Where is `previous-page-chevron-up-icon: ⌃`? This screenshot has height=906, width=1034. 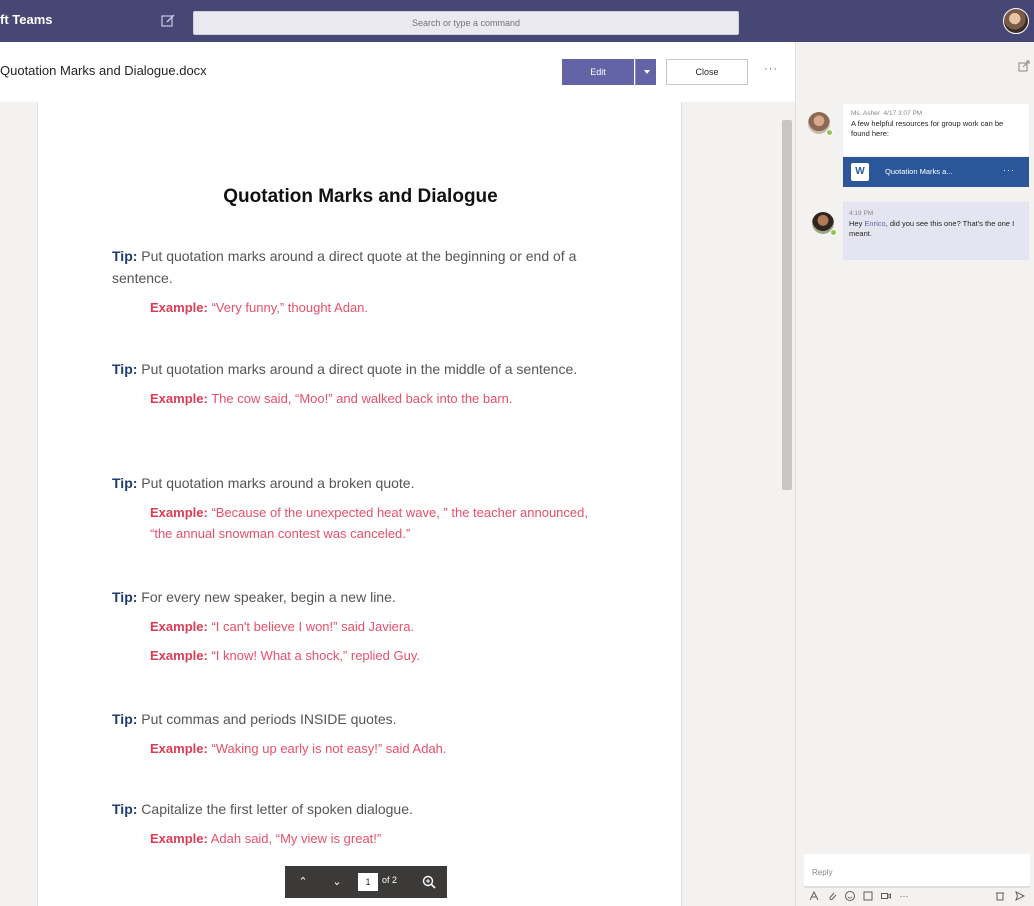
previous-page-chevron-up-icon: ⌃ is located at coordinates (303, 882).